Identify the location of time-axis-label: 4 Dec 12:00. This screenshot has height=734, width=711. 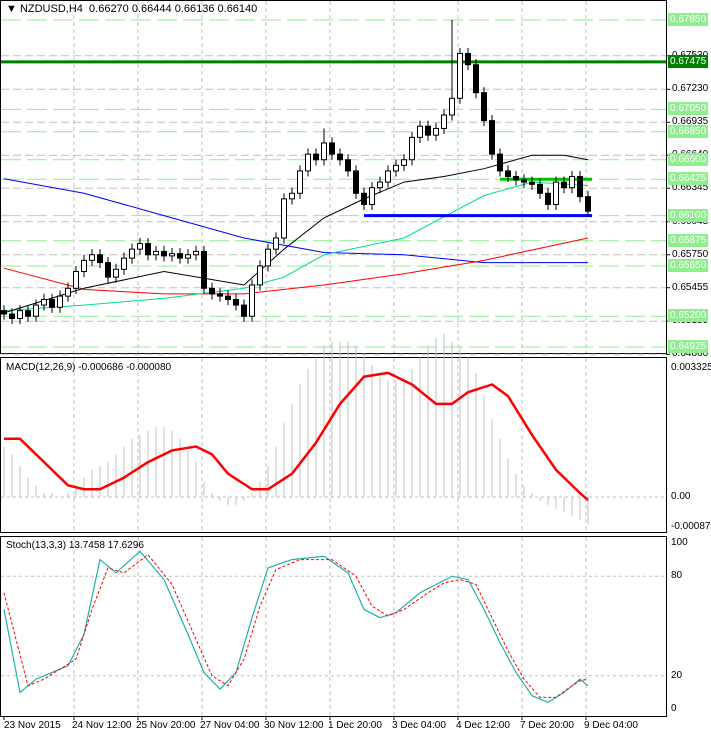
(483, 725).